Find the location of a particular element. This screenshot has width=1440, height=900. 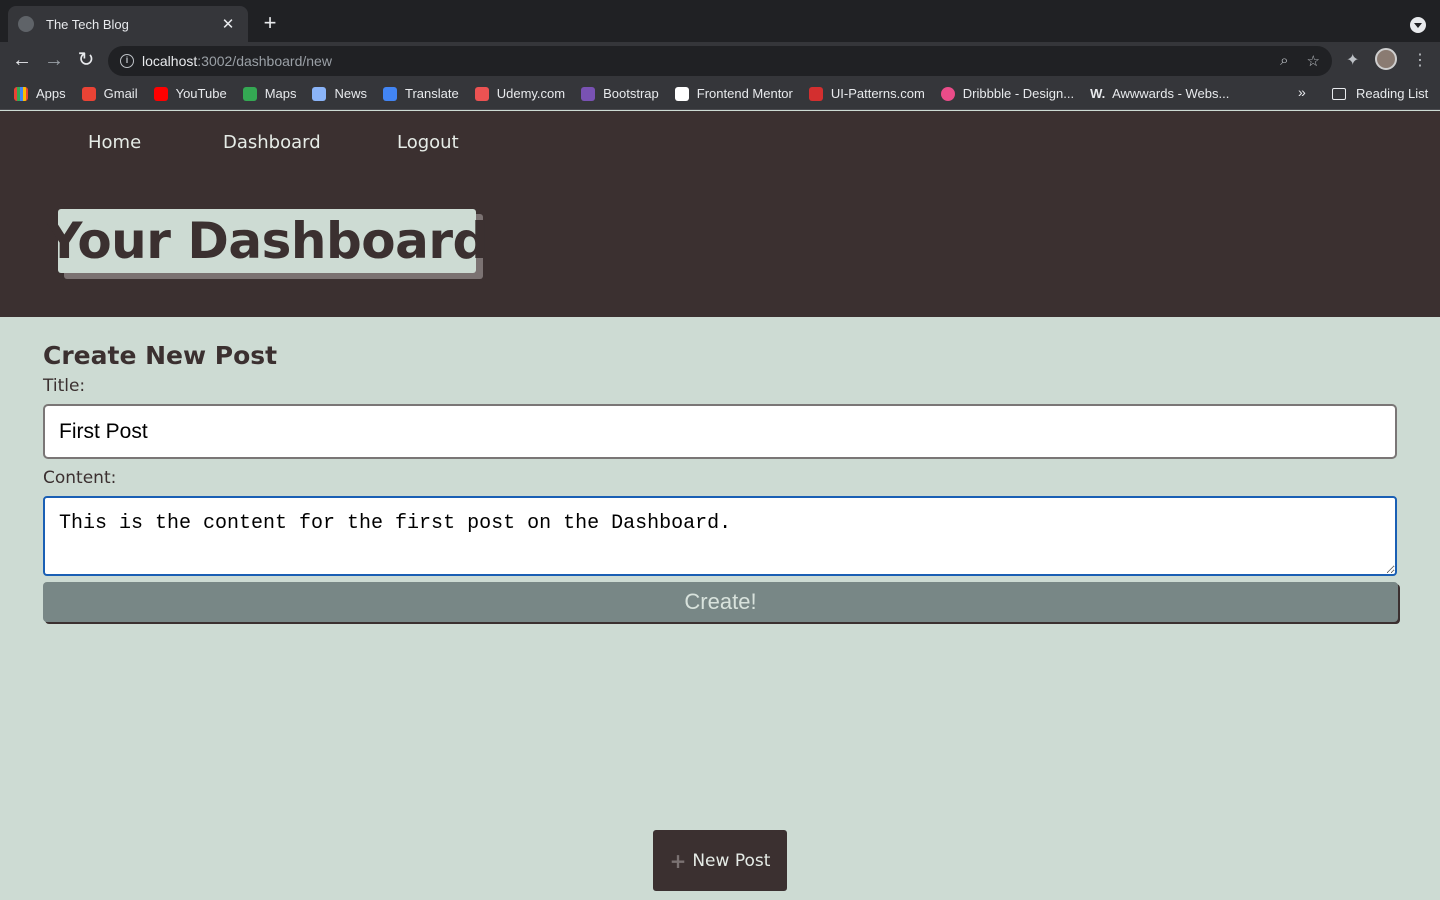

frontend-mentor-icon is located at coordinates (681, 93).